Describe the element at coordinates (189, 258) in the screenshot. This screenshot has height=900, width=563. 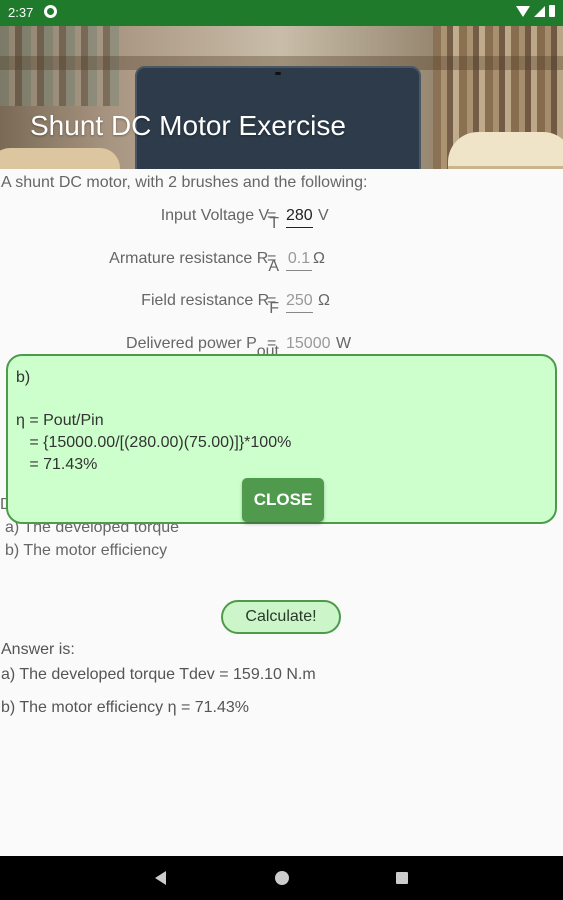
I see `param-label: Armature resistance R` at that location.